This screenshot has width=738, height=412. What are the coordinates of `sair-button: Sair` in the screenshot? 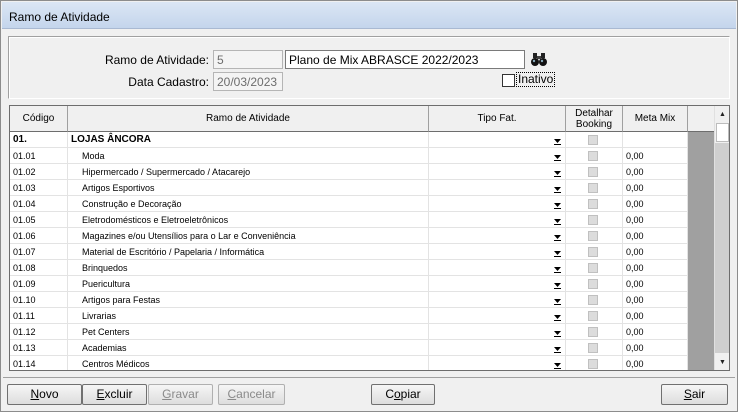 It's located at (694, 394).